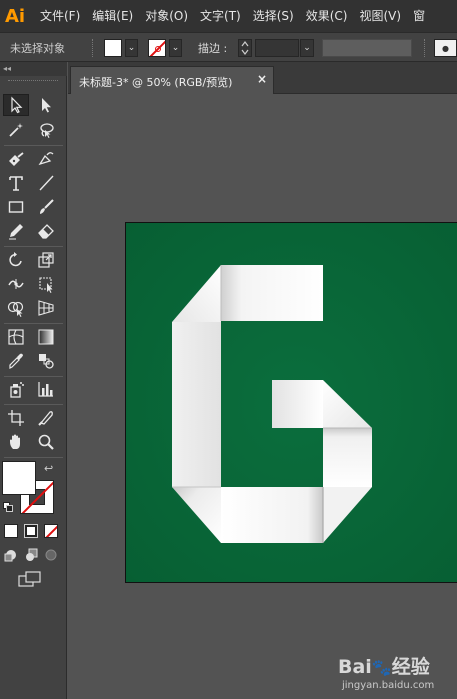 Image resolution: width=457 pixels, height=699 pixels. I want to click on watermark-brand: Bai🐾经验, so click(384, 667).